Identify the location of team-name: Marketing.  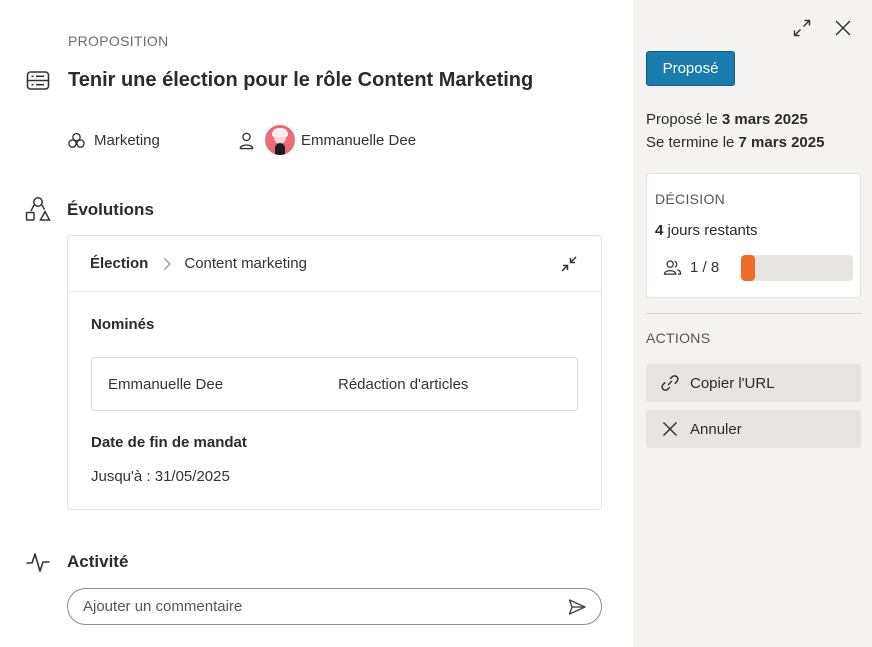
(127, 140).